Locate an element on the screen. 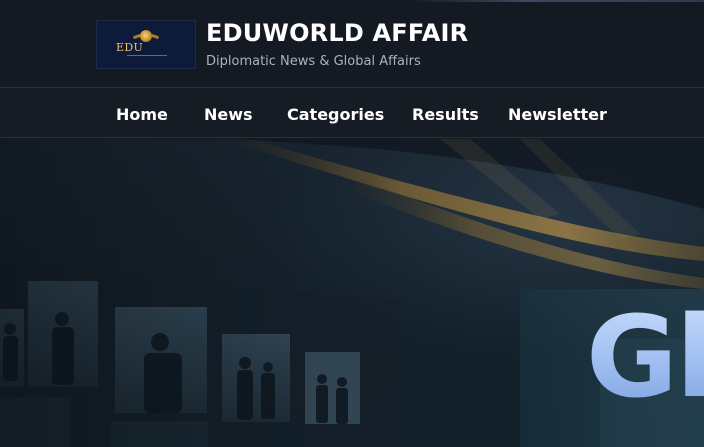 This screenshot has height=447, width=704. logo-wing-right is located at coordinates (155, 36).